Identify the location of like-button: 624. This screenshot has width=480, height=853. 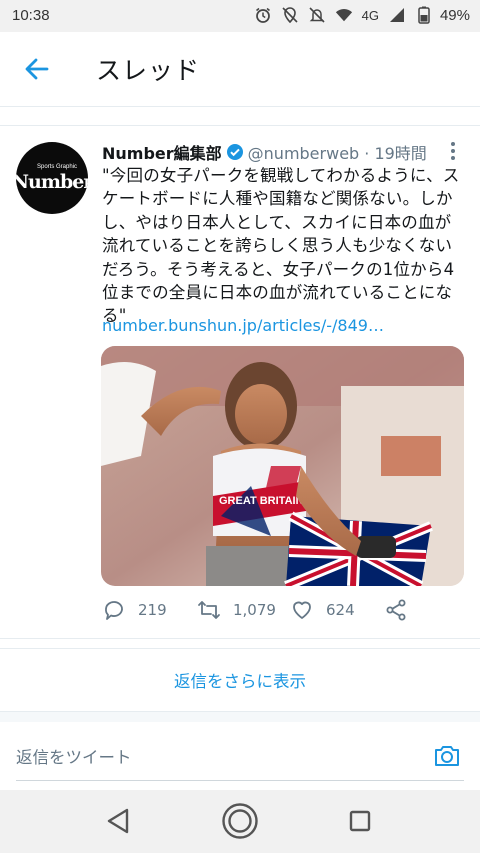
(322, 610).